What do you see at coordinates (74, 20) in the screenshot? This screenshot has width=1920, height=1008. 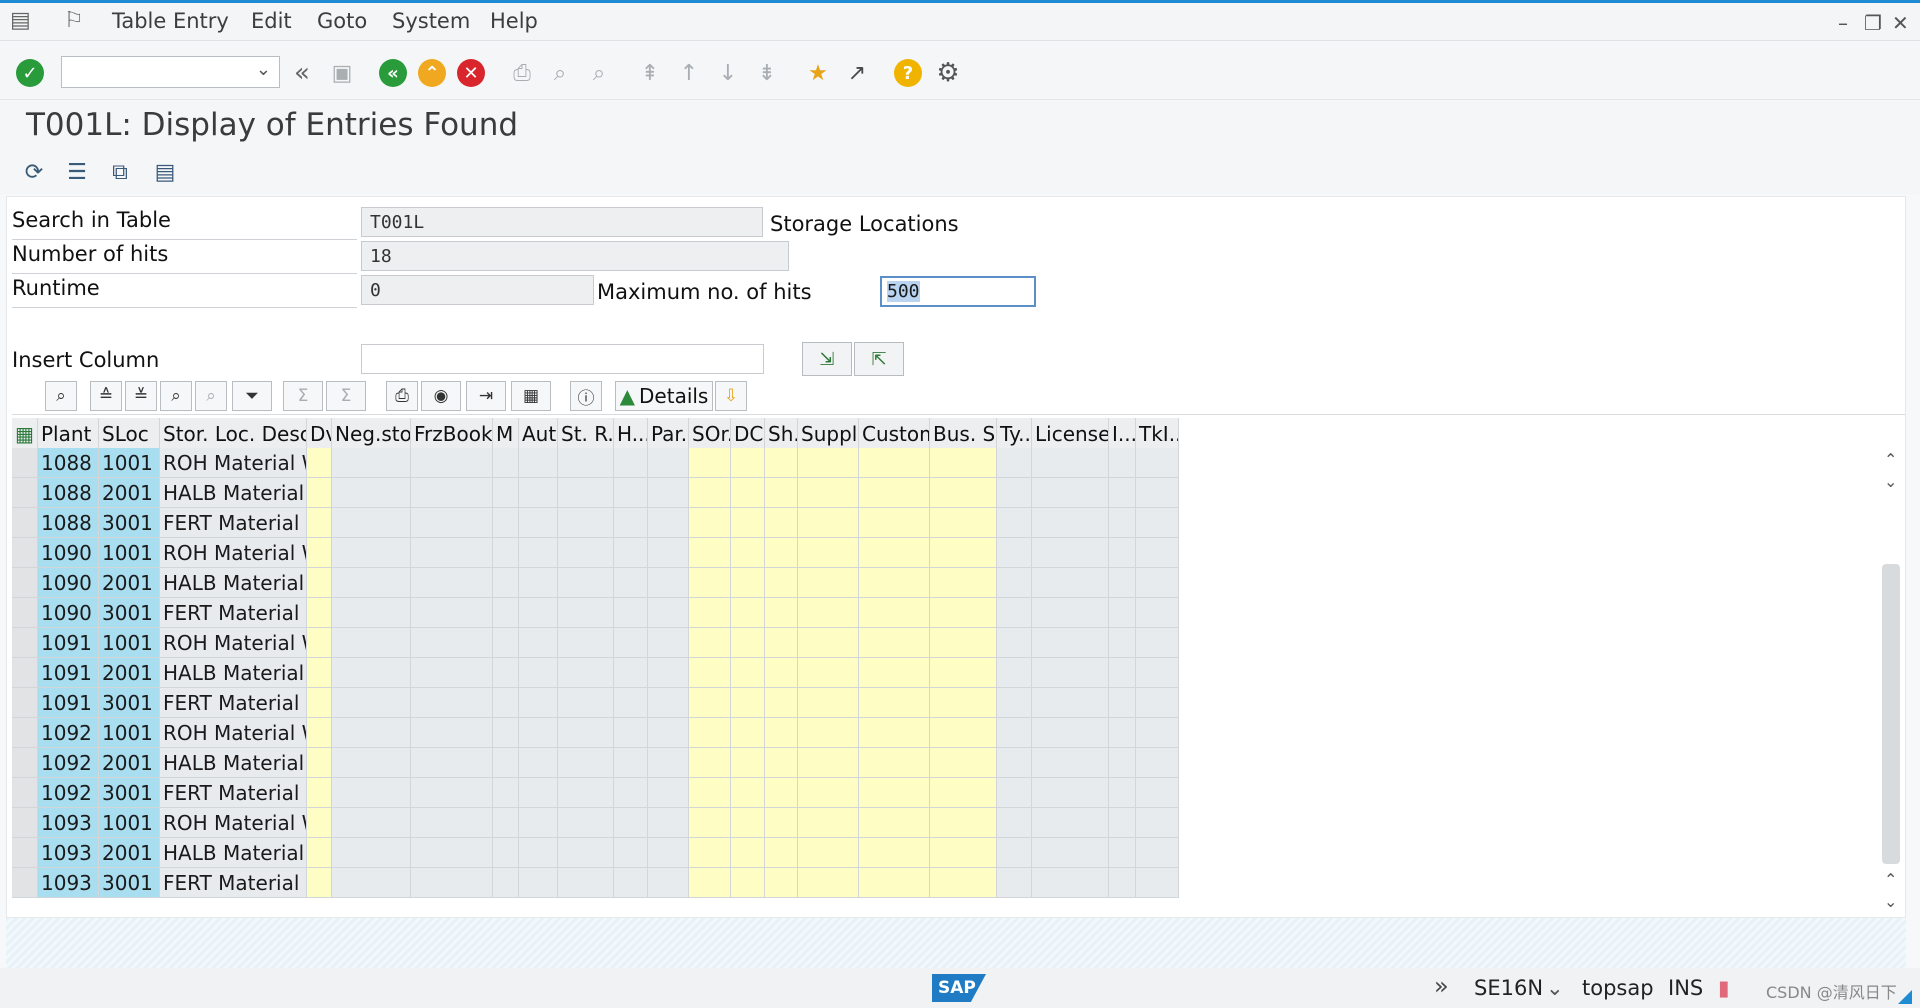 I see `favorites-icon: ⚐` at bounding box center [74, 20].